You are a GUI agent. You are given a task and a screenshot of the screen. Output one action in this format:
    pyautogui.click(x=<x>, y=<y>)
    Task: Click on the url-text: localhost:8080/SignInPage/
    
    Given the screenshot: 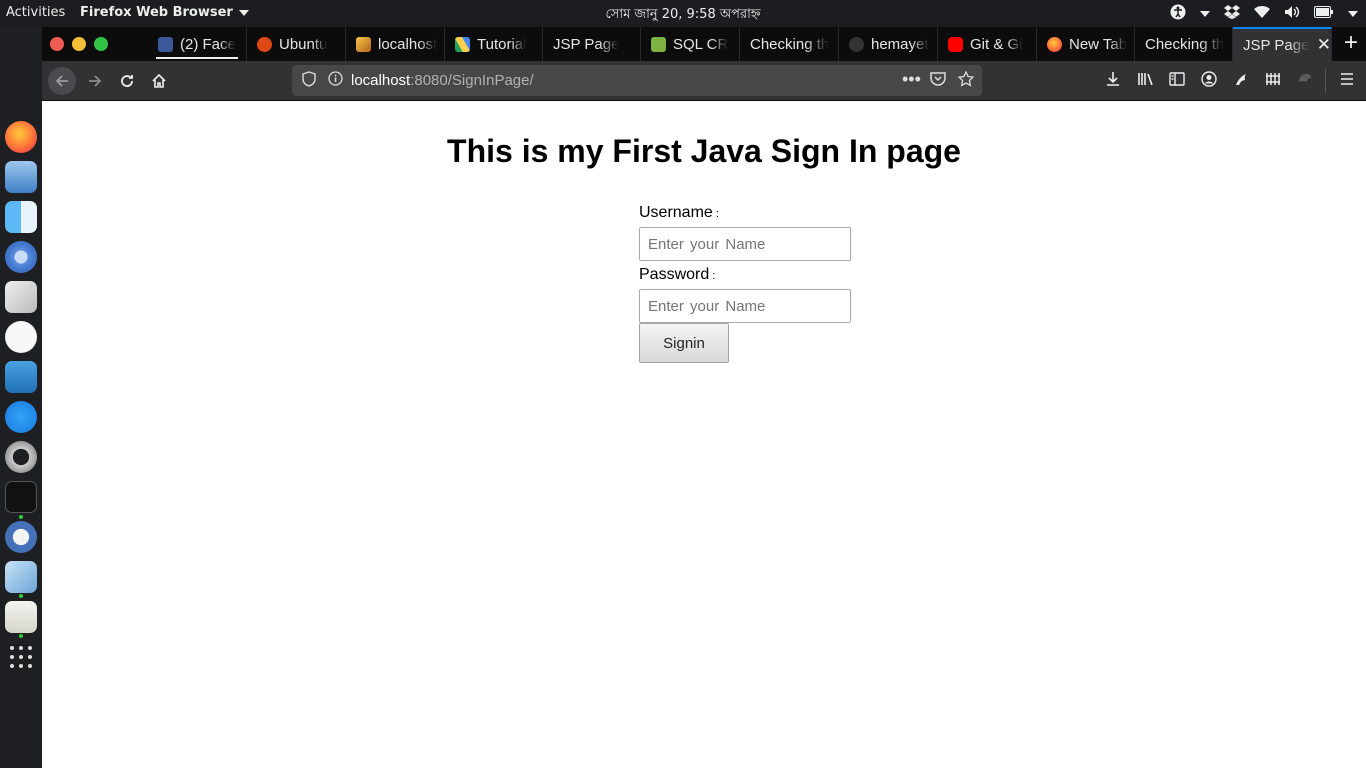 What is the action you would take?
    pyautogui.click(x=442, y=80)
    